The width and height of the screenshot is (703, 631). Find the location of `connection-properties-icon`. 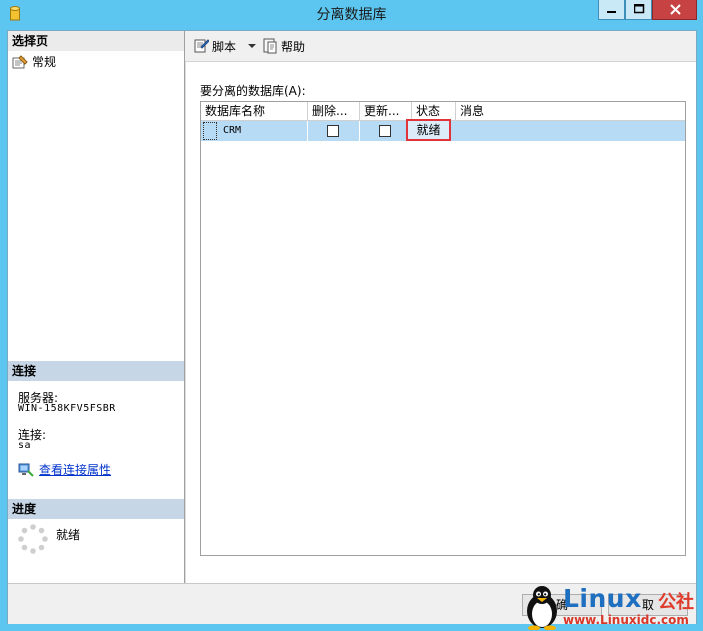

connection-properties-icon is located at coordinates (26, 470).